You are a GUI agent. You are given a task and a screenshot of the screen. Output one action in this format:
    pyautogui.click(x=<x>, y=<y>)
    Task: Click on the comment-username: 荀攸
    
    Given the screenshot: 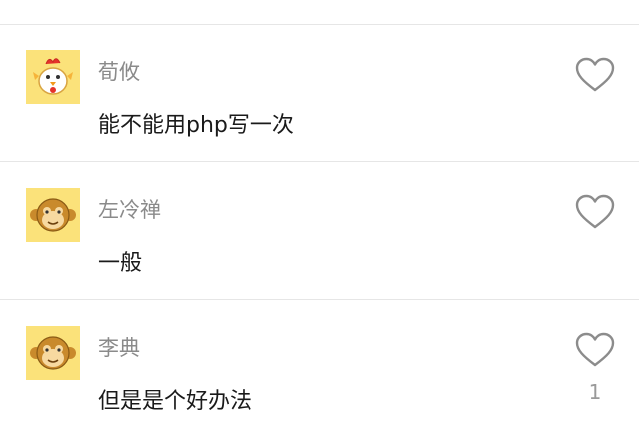 What is the action you would take?
    pyautogui.click(x=119, y=71)
    